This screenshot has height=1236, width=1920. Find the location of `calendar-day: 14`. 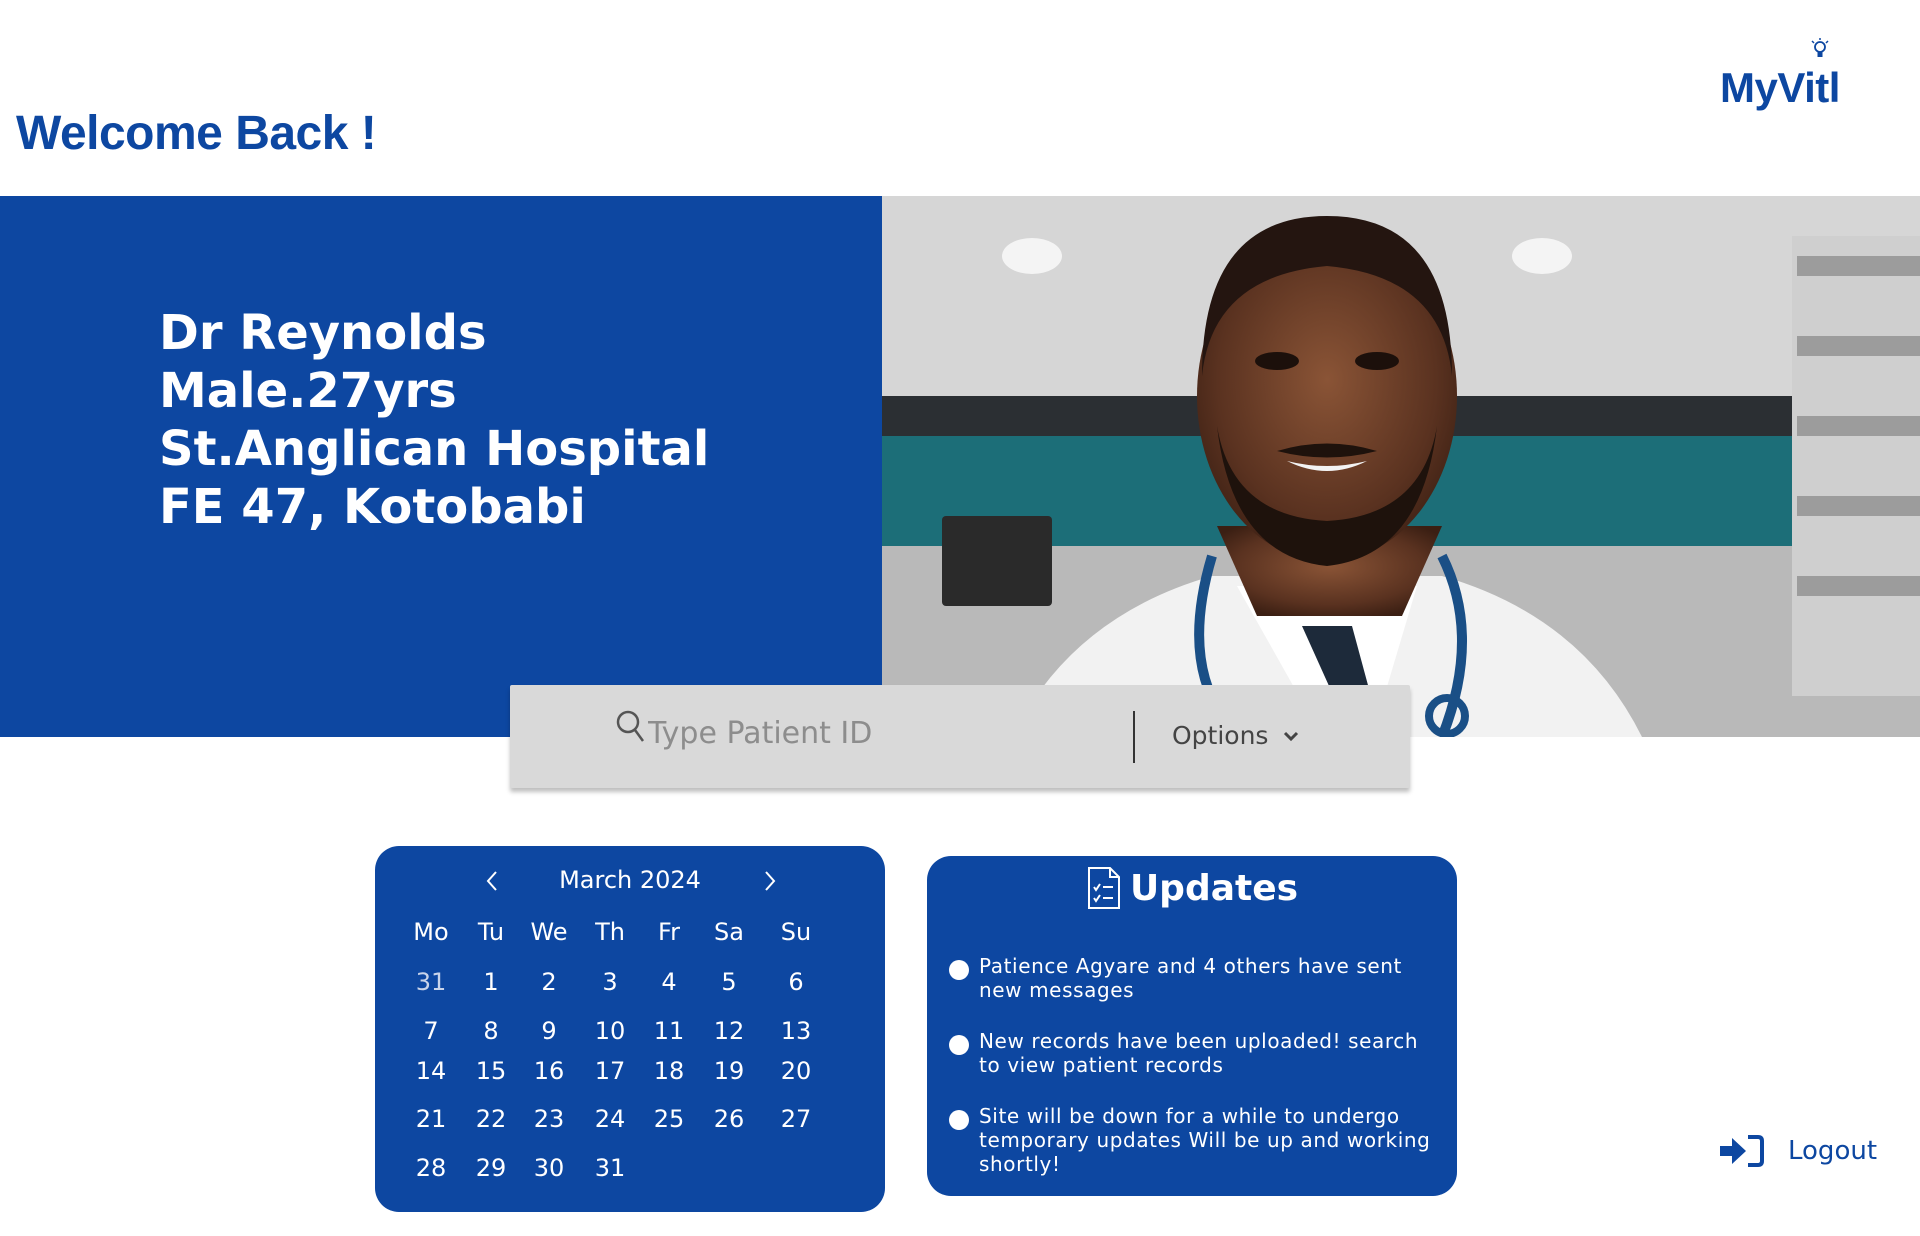

calendar-day: 14 is located at coordinates (431, 1071).